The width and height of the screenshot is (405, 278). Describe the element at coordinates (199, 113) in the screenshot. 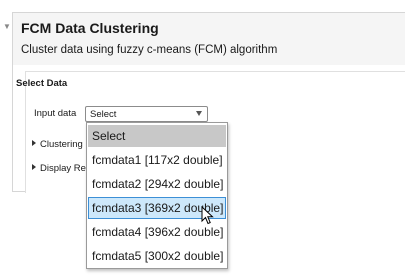

I see `dropdown-arrow-icon` at that location.